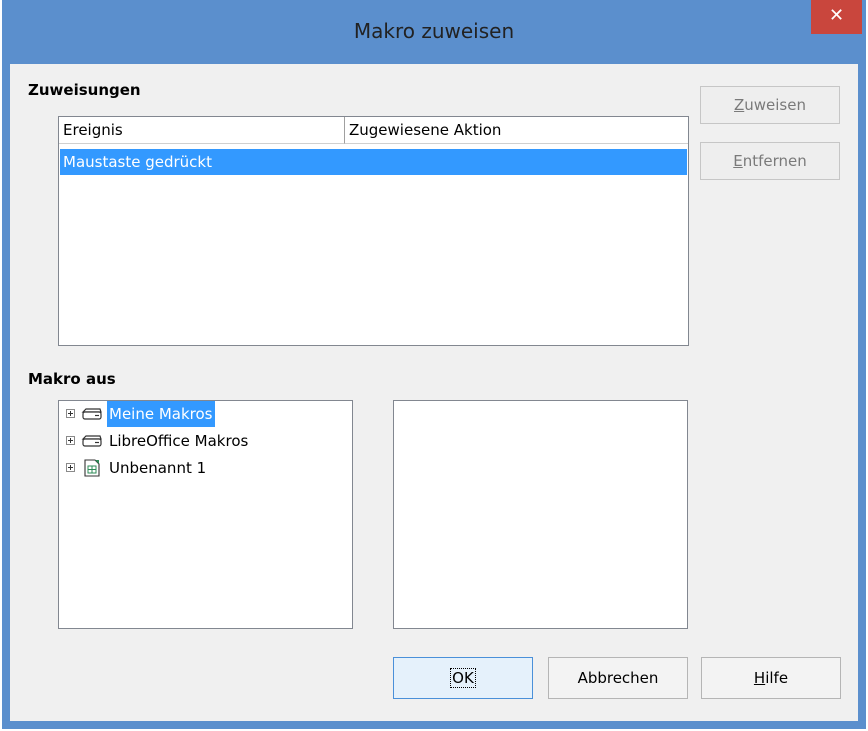  I want to click on tree-item-untitled-1: Unbenannt 1, so click(205, 468).